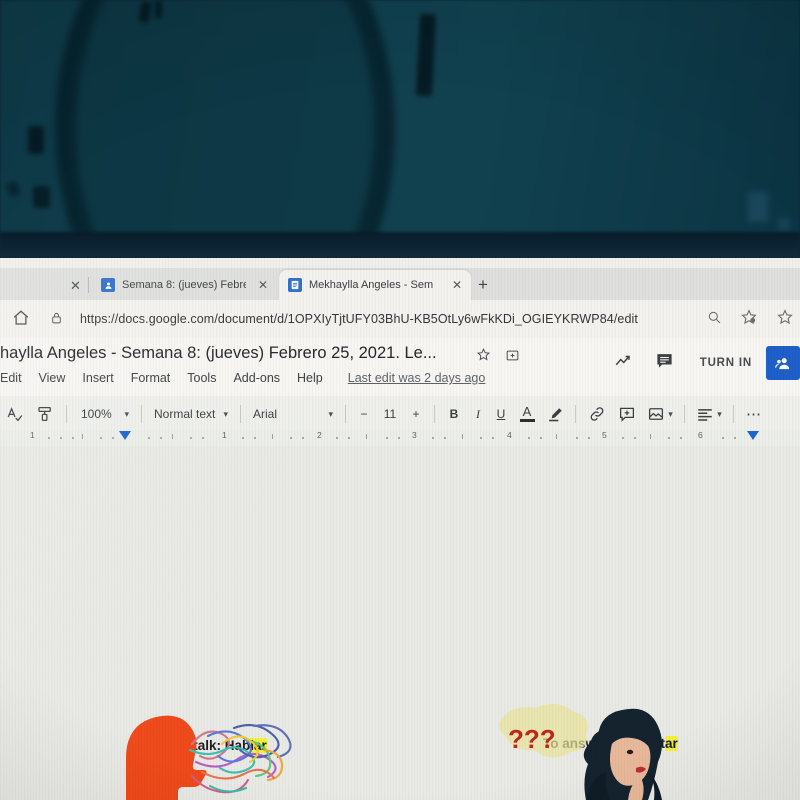 The height and width of the screenshot is (800, 800). I want to click on room-dark-speck-b, so click(158, 9).